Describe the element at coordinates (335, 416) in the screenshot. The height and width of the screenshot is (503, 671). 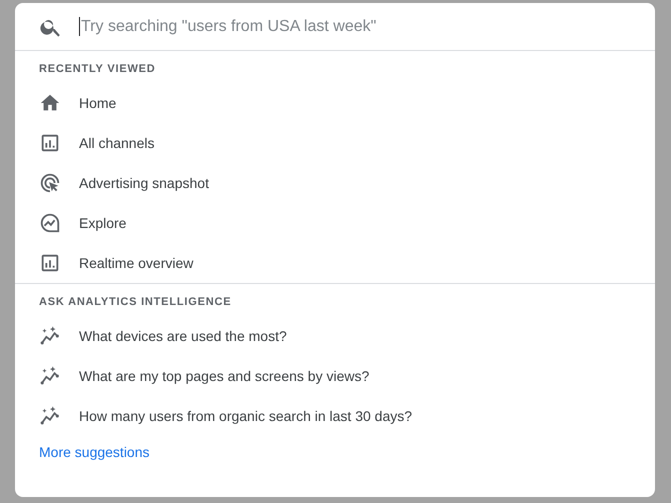
I see `menu-item: How many users from organic search in last 30 days?` at that location.